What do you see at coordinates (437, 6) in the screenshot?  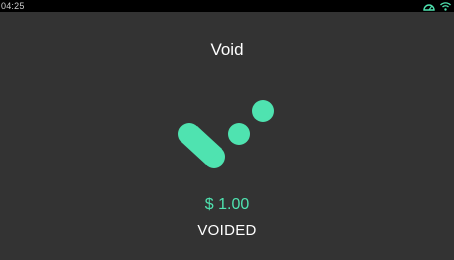 I see `status-icons` at bounding box center [437, 6].